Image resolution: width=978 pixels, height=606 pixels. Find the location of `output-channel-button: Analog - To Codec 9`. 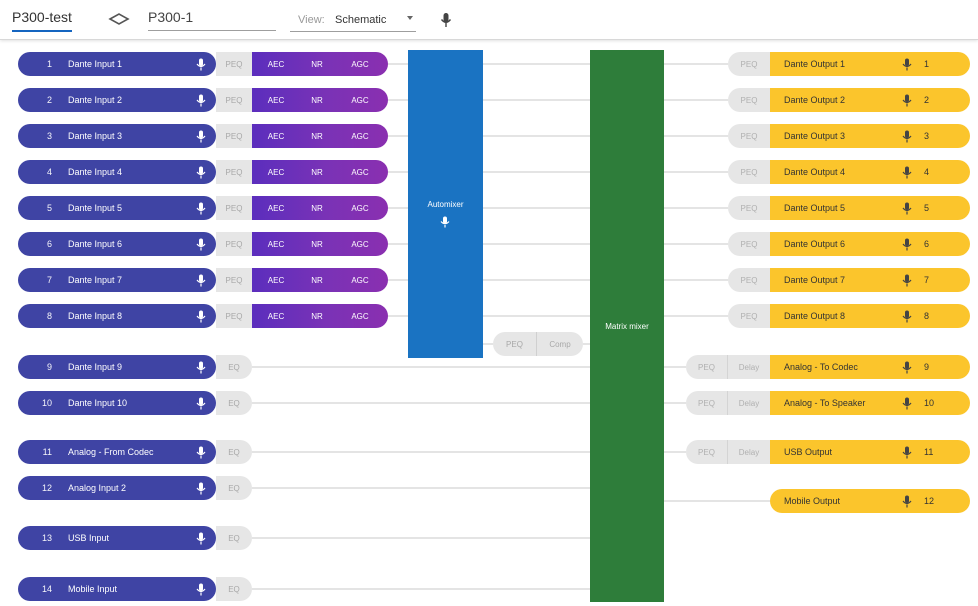

output-channel-button: Analog - To Codec 9 is located at coordinates (870, 367).